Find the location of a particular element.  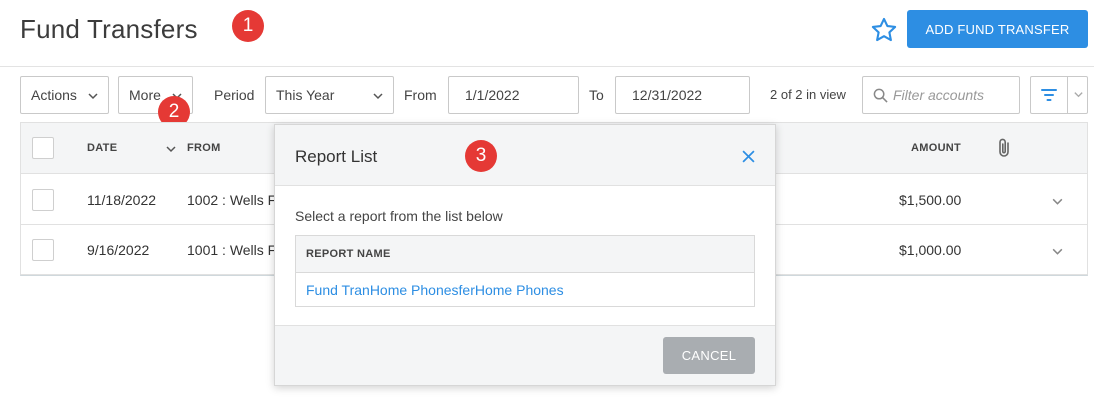

to-date-input: 12/31/2022 is located at coordinates (682, 95).